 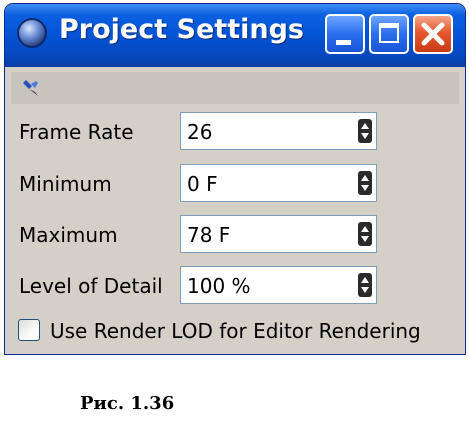 I want to click on use-render-lod-row: Use Render LOD for Editor Rendering, so click(x=235, y=332).